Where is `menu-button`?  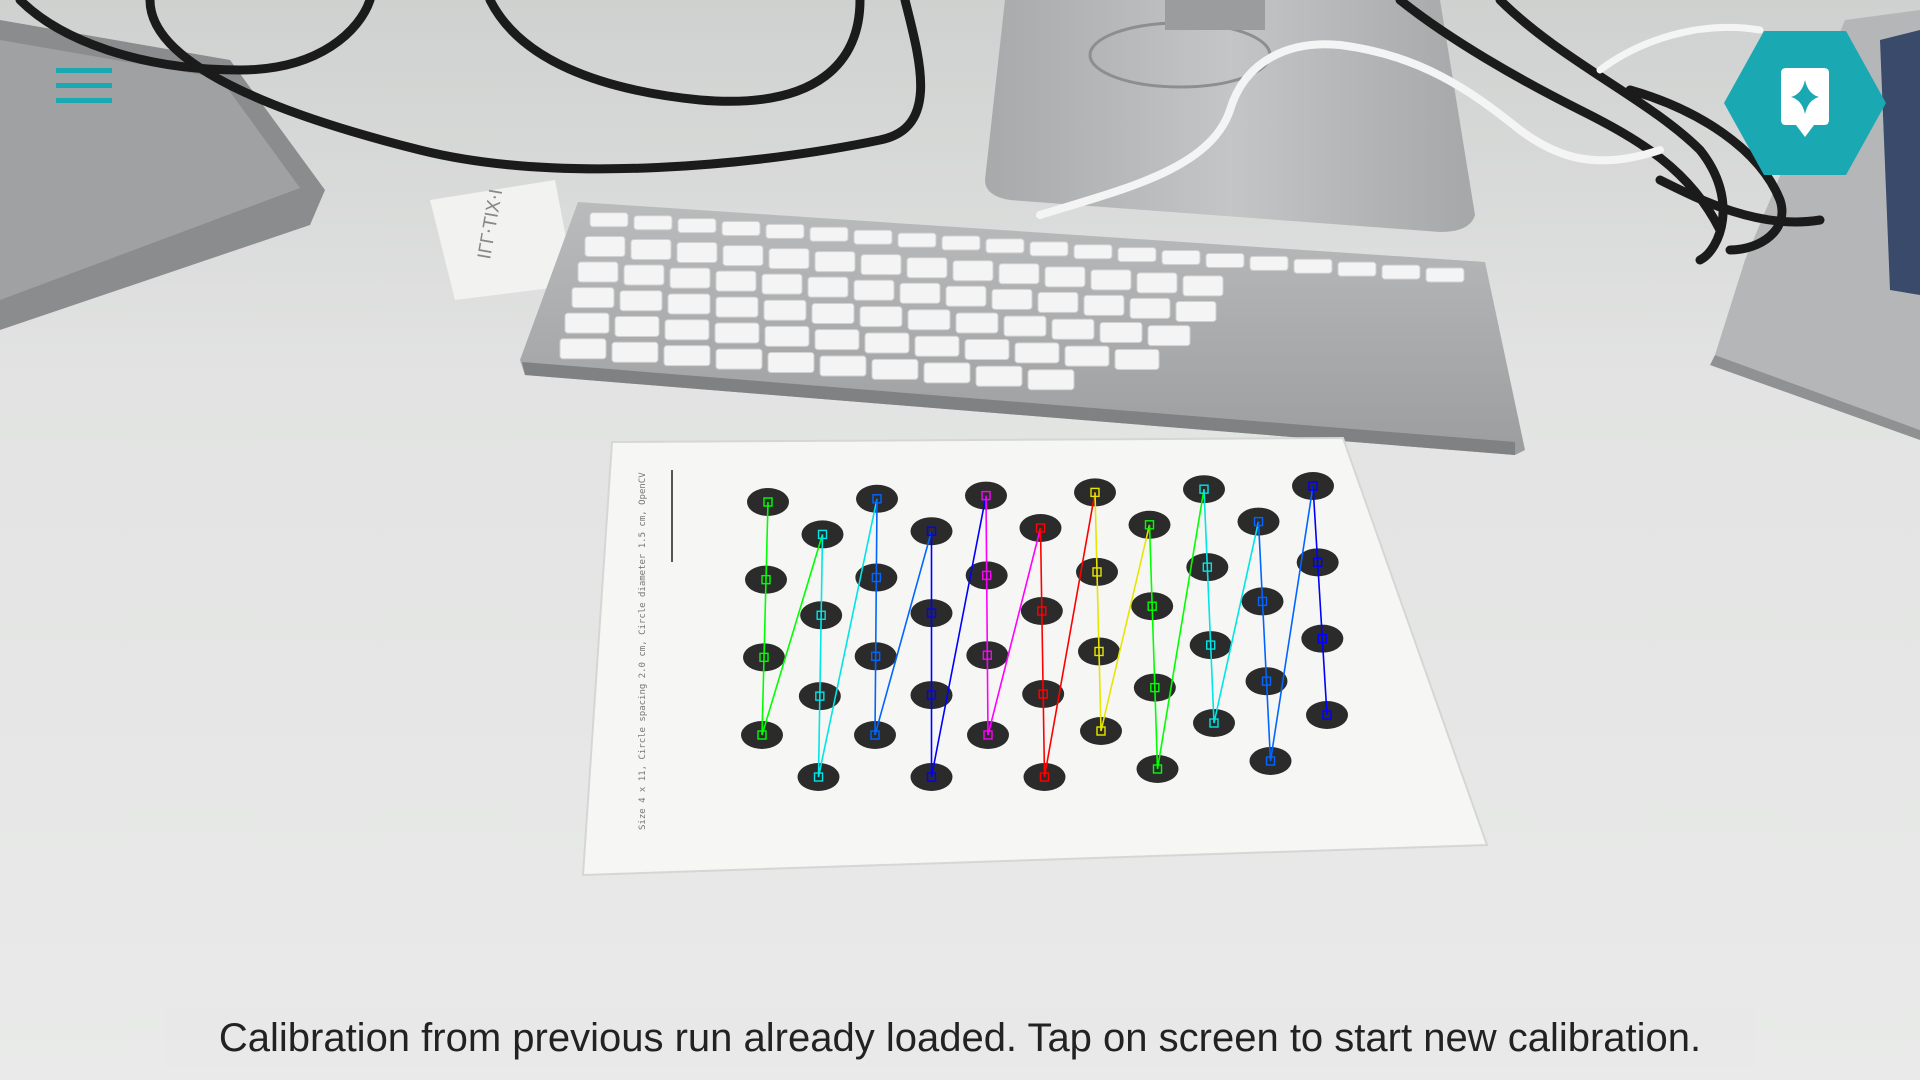 menu-button is located at coordinates (84, 86).